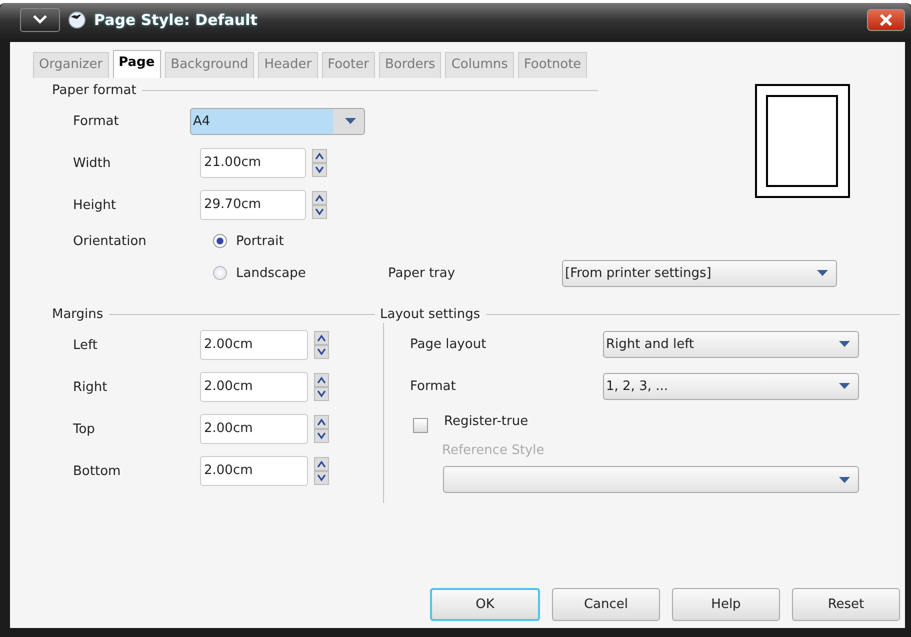  I want to click on app-icon, so click(77, 19).